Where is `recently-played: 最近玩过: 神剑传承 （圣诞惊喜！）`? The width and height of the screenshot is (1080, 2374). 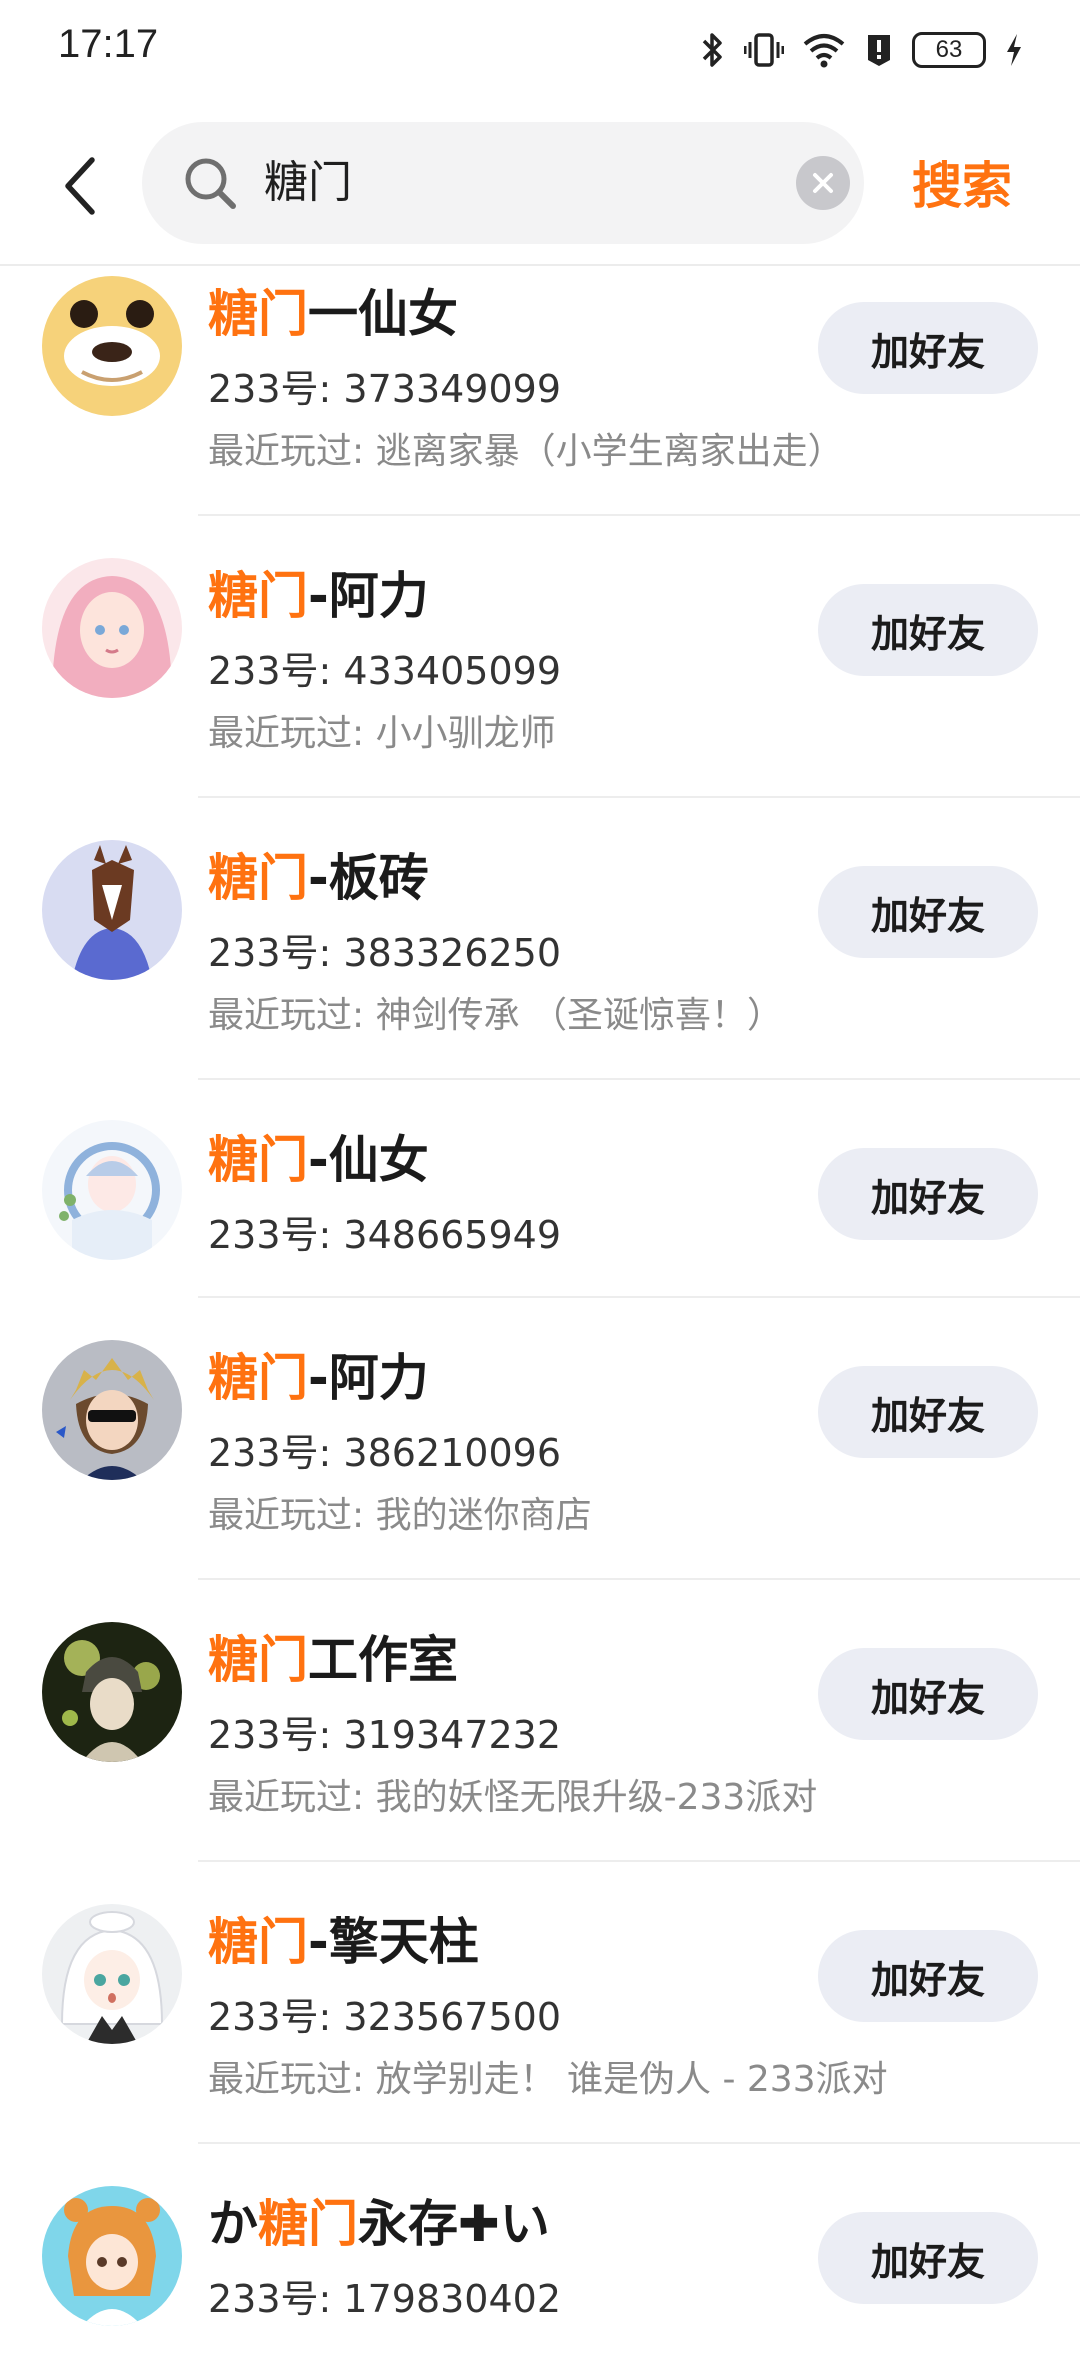 recently-played: 最近玩过: 神剑传承 （圣诞惊喜！） is located at coordinates (496, 1015).